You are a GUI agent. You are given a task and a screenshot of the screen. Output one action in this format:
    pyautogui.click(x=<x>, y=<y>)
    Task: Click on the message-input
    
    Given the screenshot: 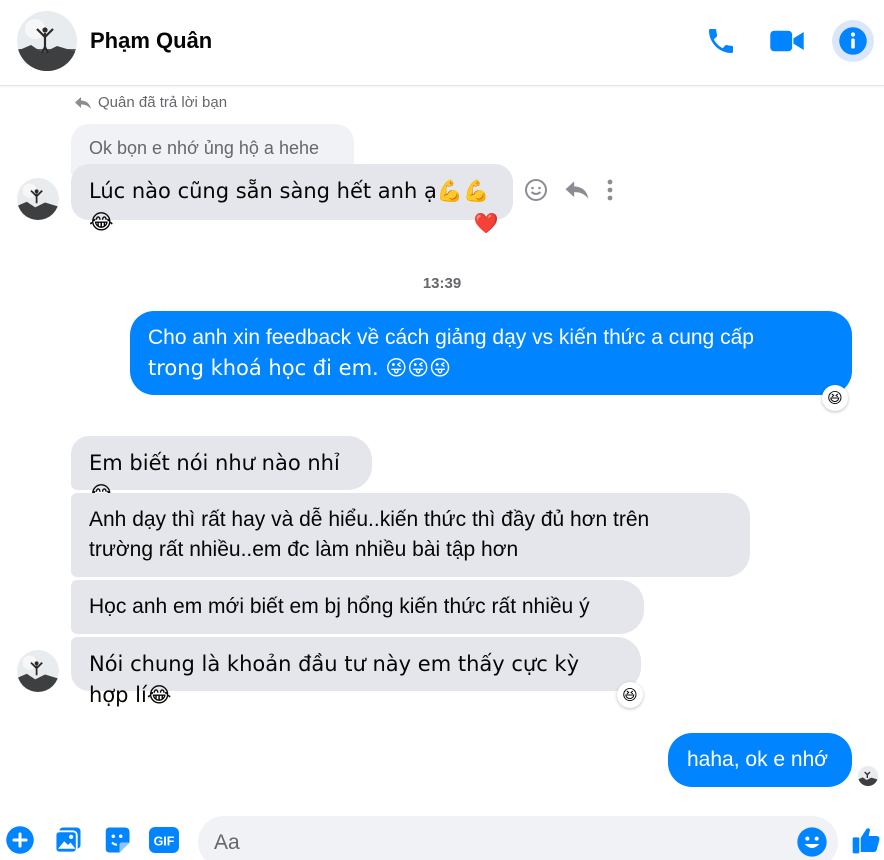 What is the action you would take?
    pyautogui.click(x=494, y=843)
    